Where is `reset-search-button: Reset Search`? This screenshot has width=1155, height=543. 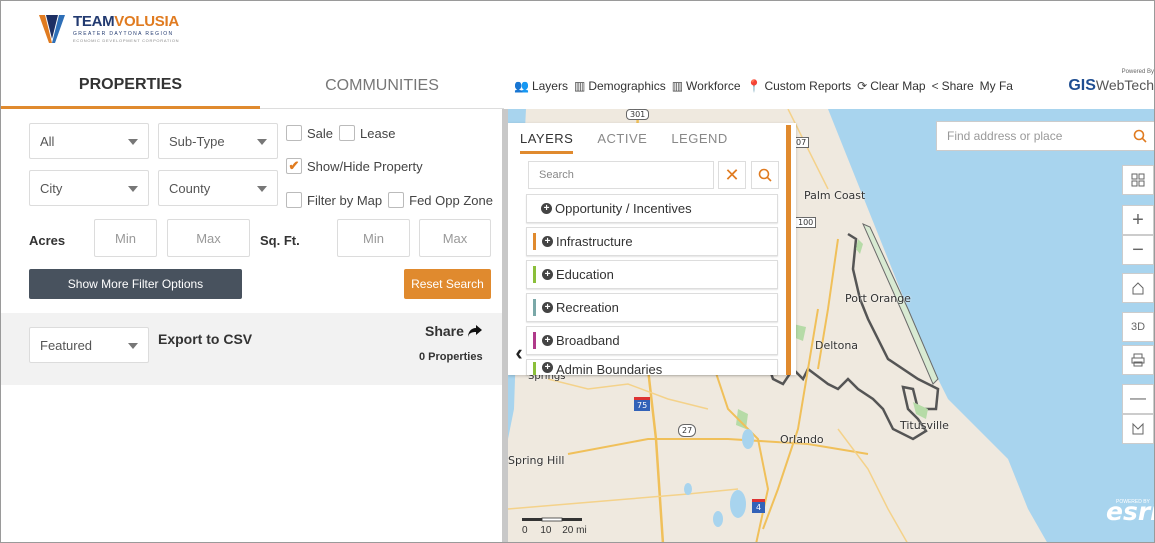
reset-search-button: Reset Search is located at coordinates (447, 284).